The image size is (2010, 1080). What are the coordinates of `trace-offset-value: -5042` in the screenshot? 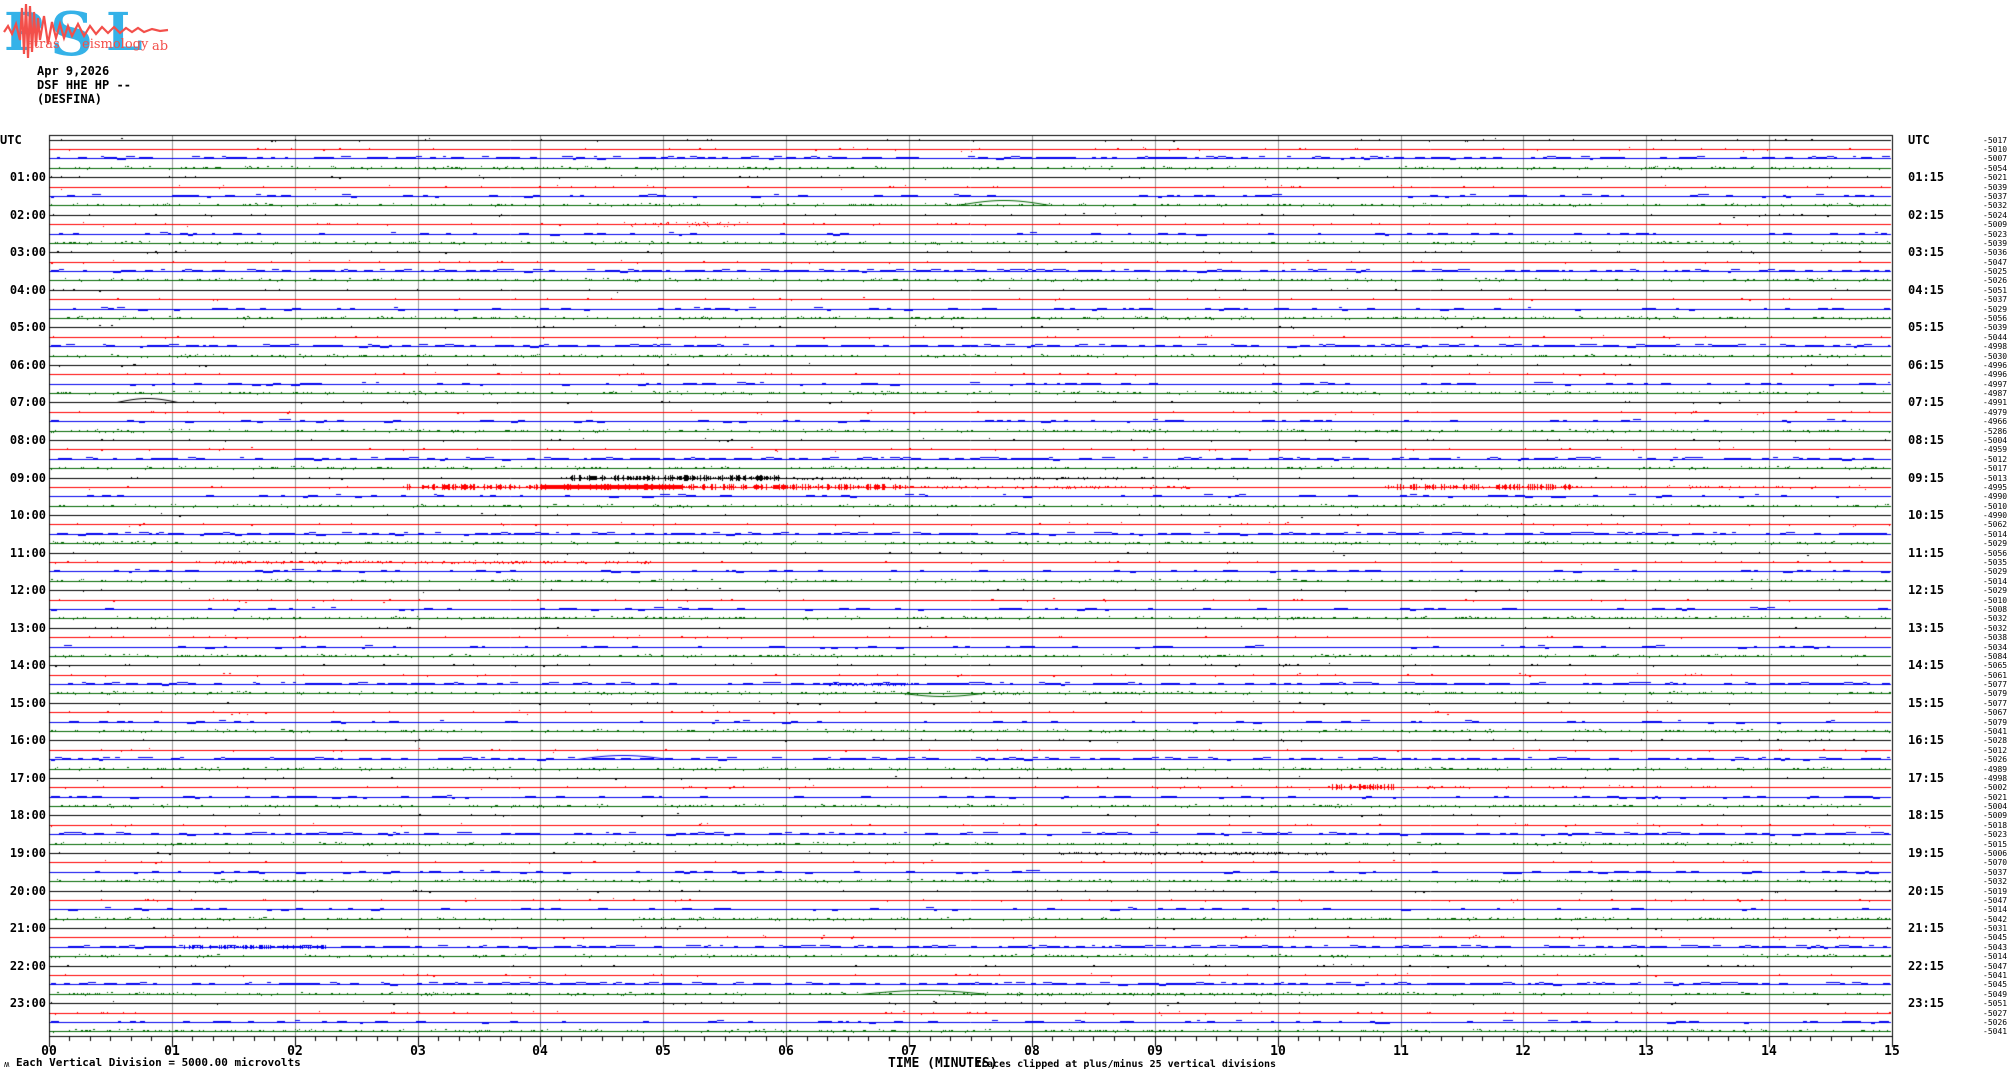 It's located at (1995, 919).